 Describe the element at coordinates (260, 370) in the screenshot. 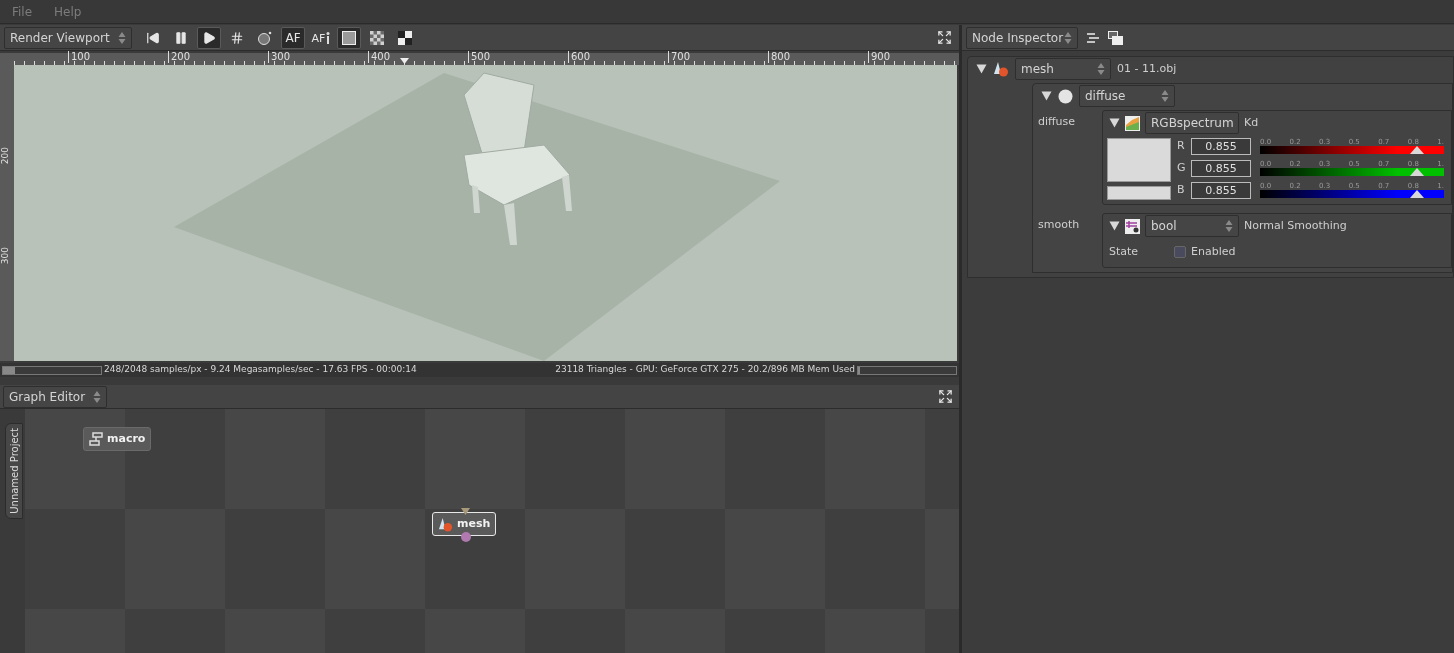

I see `render-stats-text: 248/2048 samples/px - 9.24 Megasamples/sec - 17.63 FPS - 00:00:14` at that location.